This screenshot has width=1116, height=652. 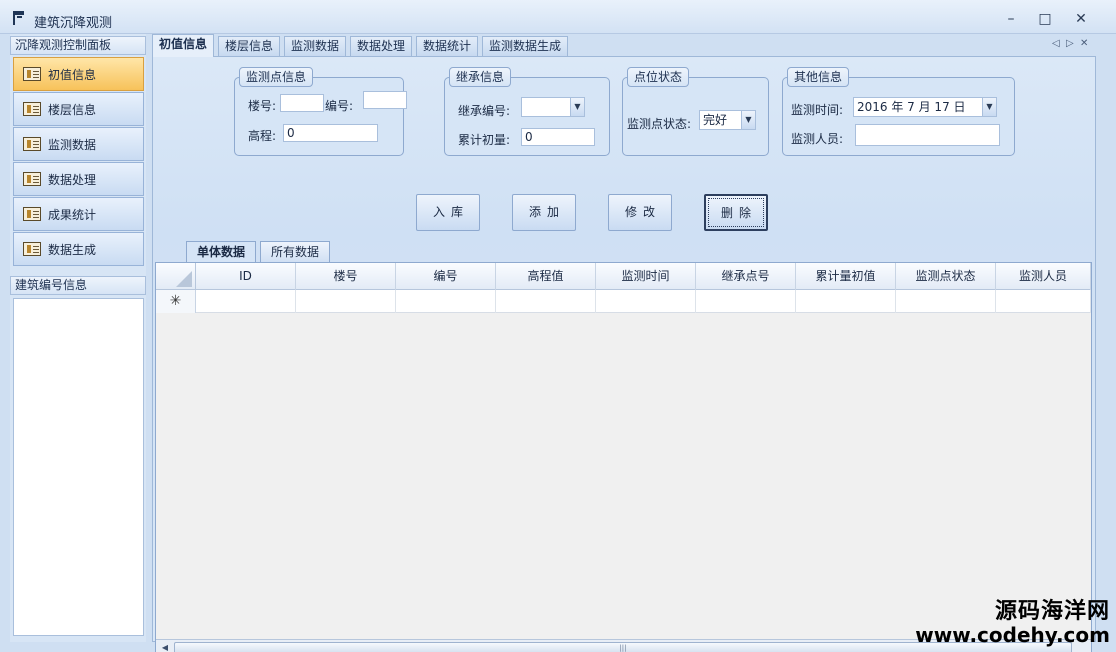 What do you see at coordinates (72, 214) in the screenshot?
I see `sidebar-item-label: 成果统计` at bounding box center [72, 214].